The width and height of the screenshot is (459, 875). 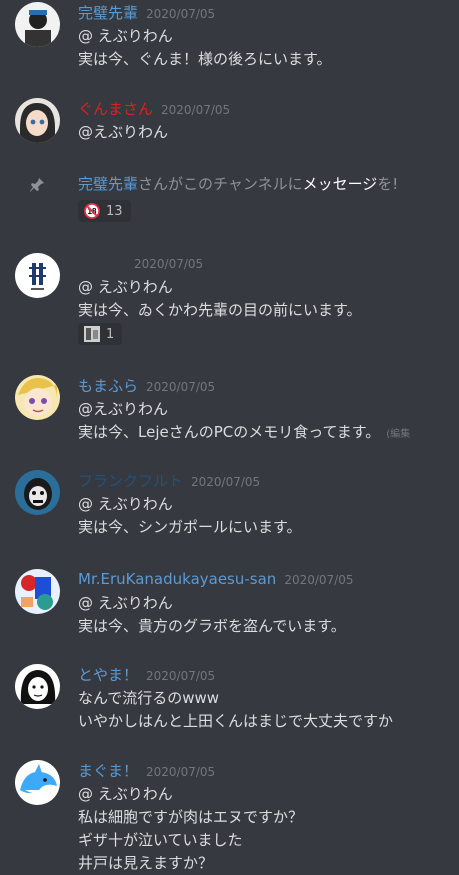 I want to click on reaction: 18 13, so click(x=104, y=211).